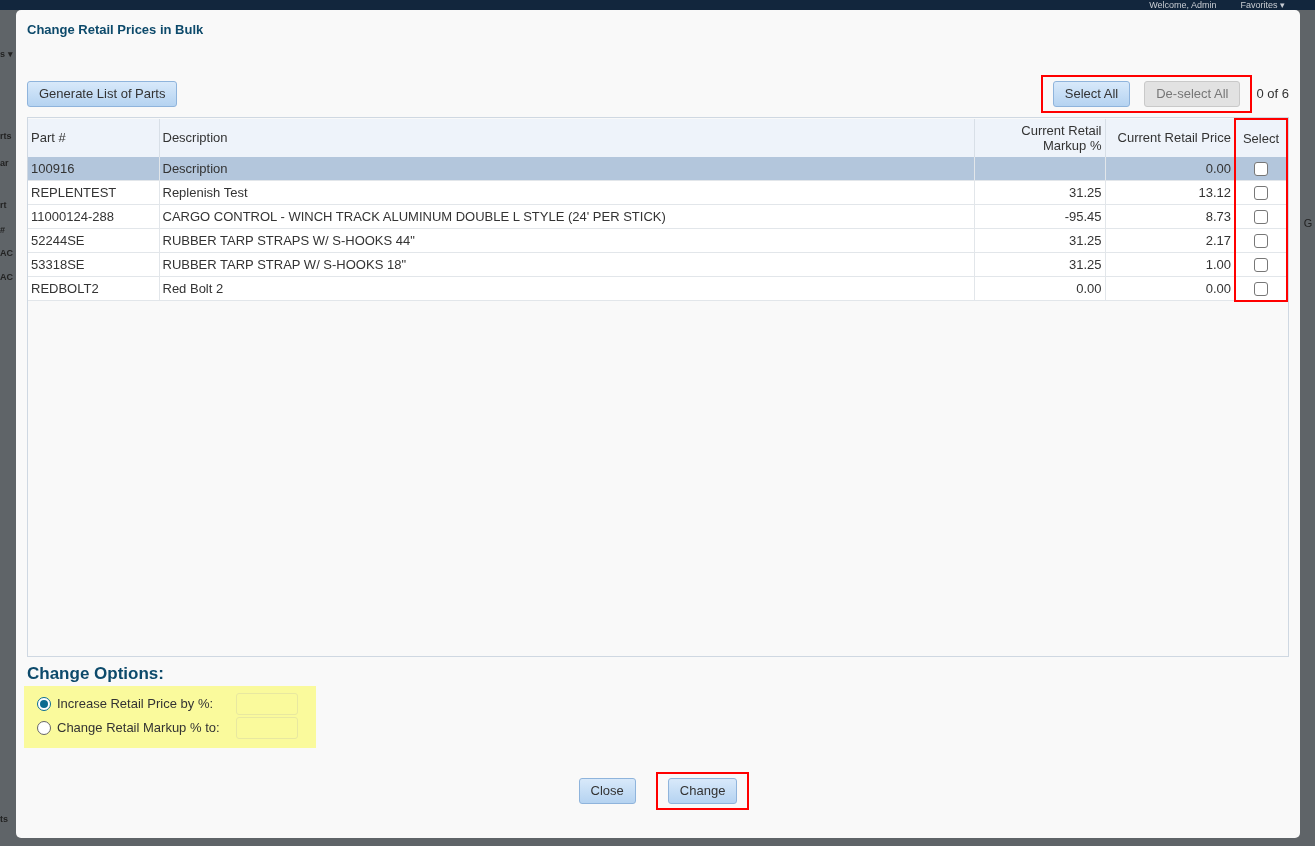 This screenshot has height=846, width=1315. What do you see at coordinates (566, 288) in the screenshot?
I see `table-cell: Red Bolt 2` at bounding box center [566, 288].